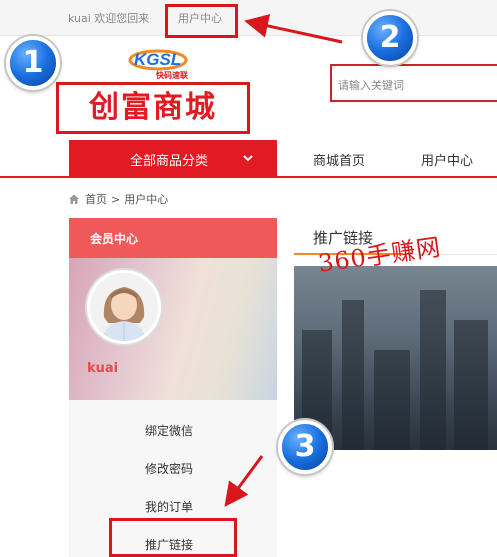 The height and width of the screenshot is (557, 497). What do you see at coordinates (109, 18) in the screenshot?
I see `welcome-text: kuai 欢迎您回来` at bounding box center [109, 18].